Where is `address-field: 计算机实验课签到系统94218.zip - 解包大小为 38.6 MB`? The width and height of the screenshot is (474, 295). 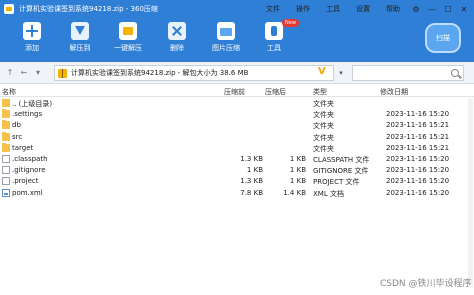
address-field: 计算机实验课签到系统94218.zip - 解包大小为 38.6 MB is located at coordinates (194, 73).